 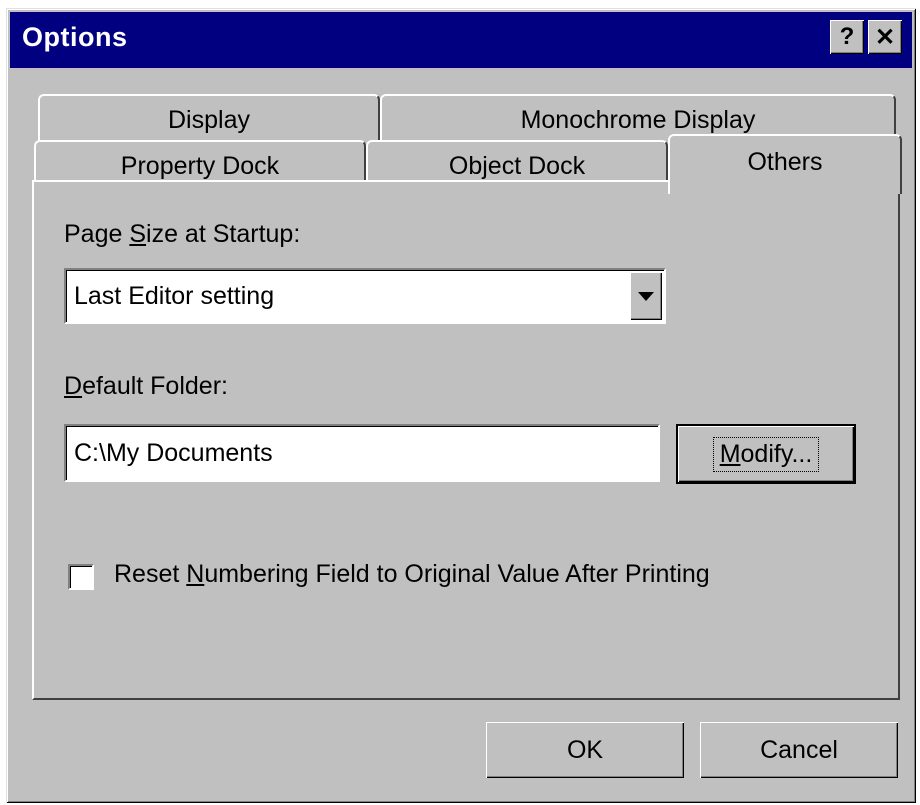 I want to click on page-size-value: Last Editor setting, so click(x=174, y=295).